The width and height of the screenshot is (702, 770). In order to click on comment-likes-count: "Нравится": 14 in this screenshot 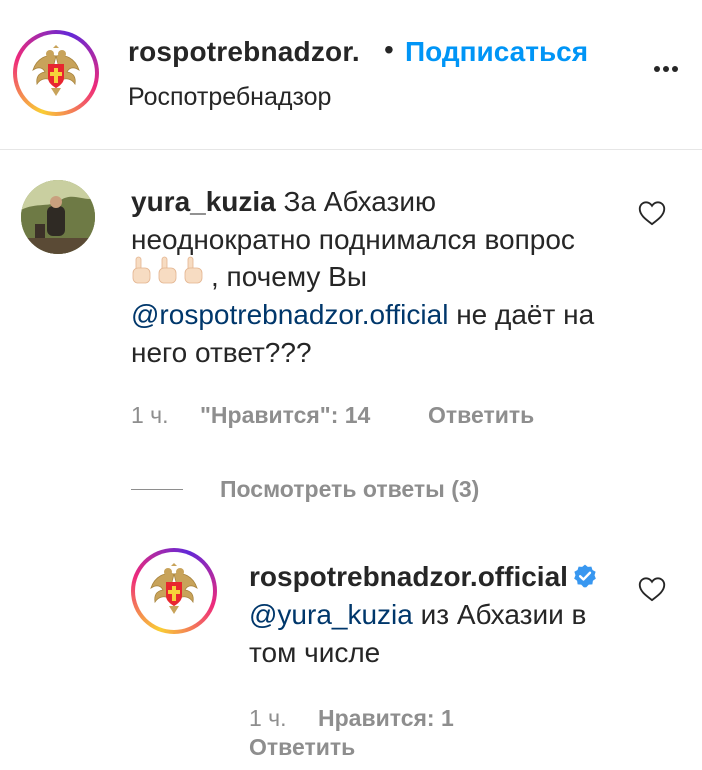, I will do `click(285, 415)`.